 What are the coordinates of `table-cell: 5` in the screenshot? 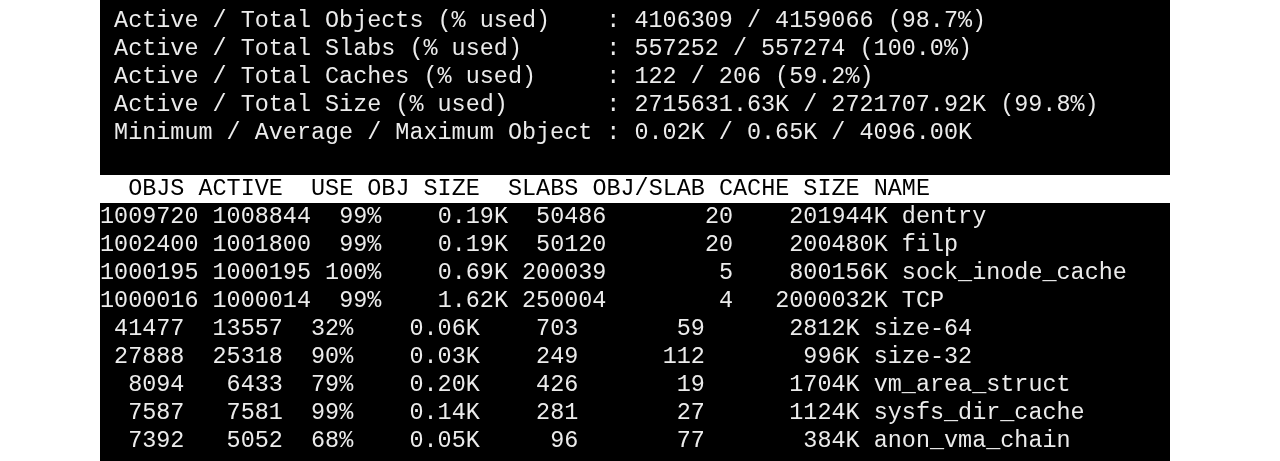 It's located at (726, 273).